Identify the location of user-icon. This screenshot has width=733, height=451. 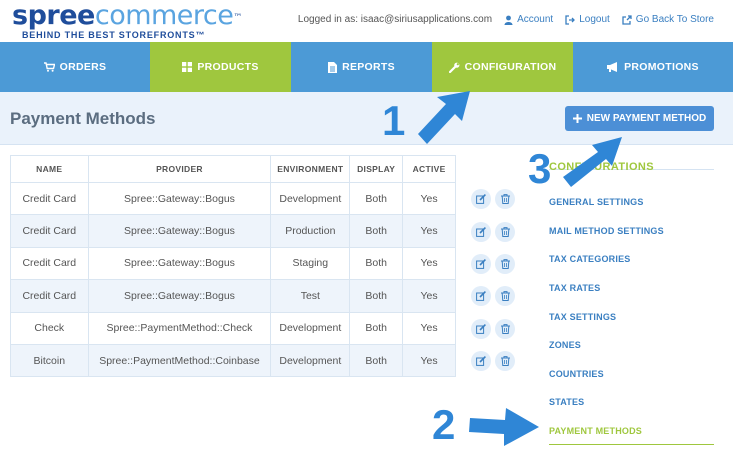
(508, 20).